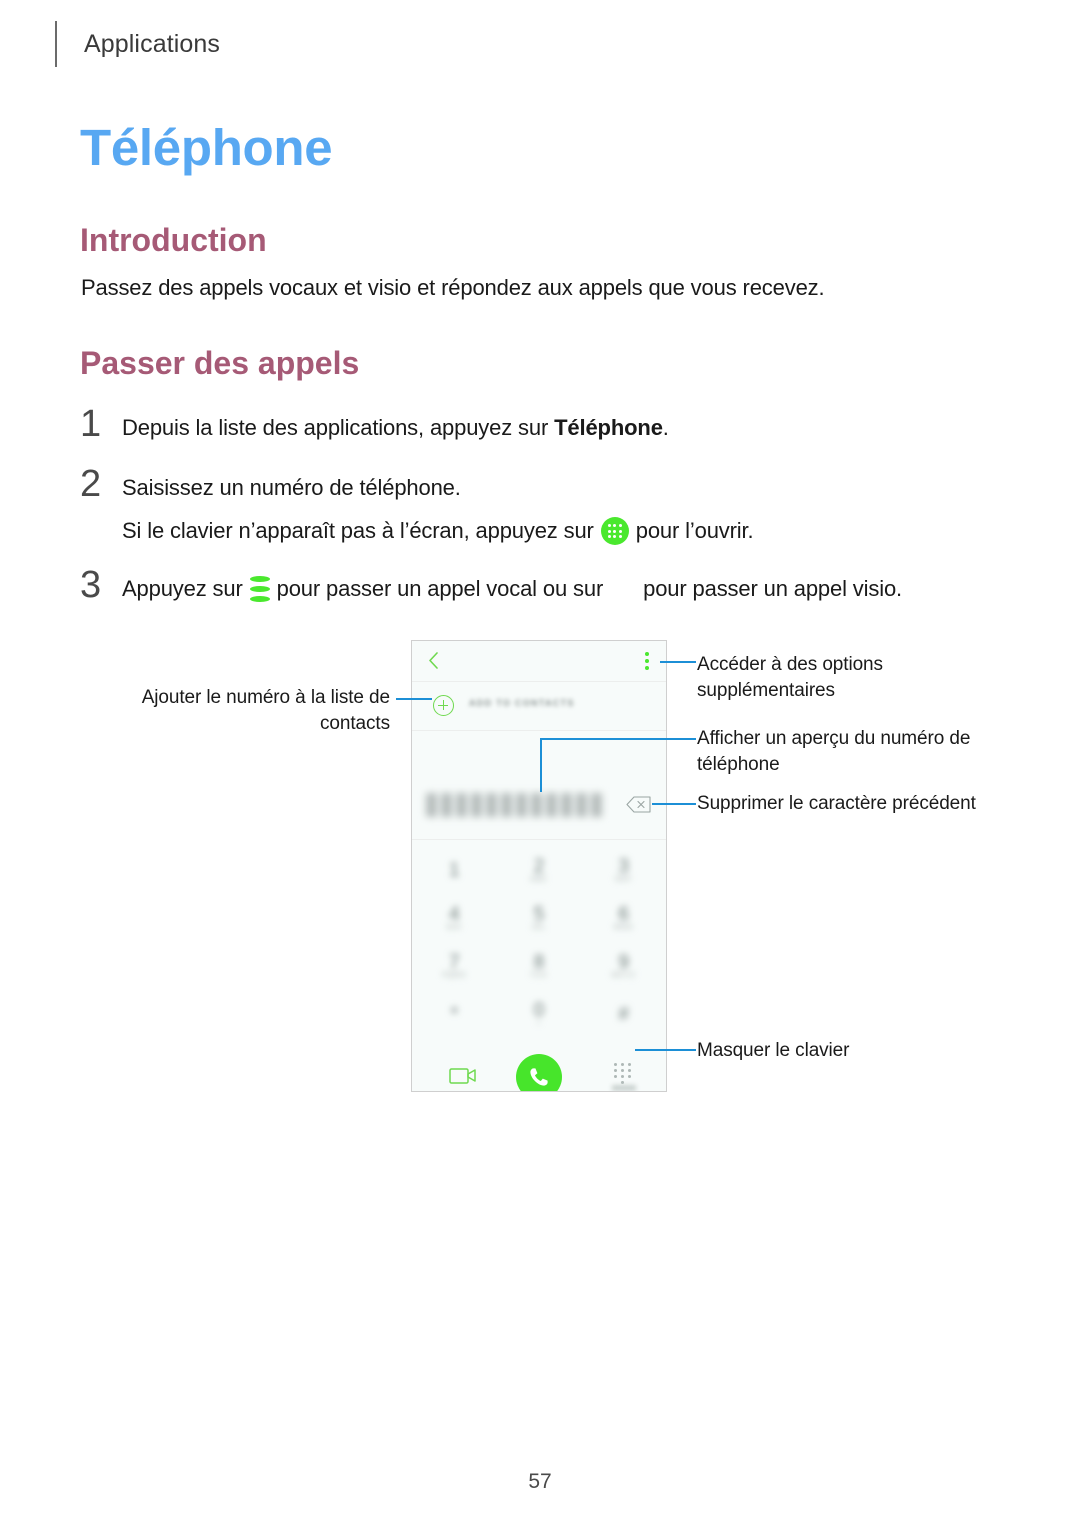  I want to click on leader-line-preview-vertical, so click(541, 765).